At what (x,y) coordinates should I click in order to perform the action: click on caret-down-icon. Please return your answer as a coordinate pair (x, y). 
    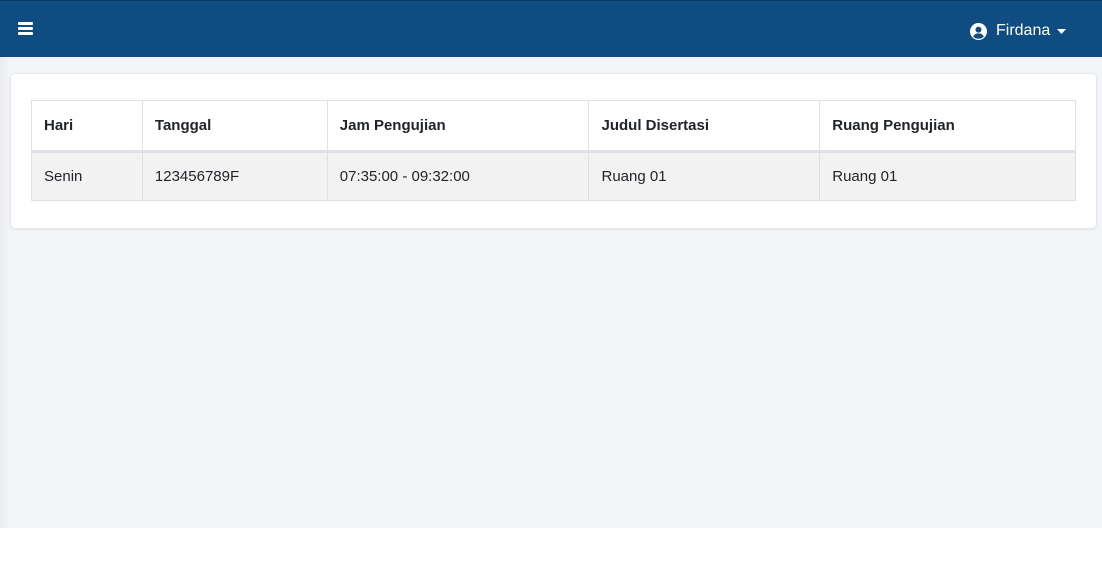
    Looking at the image, I should click on (1062, 31).